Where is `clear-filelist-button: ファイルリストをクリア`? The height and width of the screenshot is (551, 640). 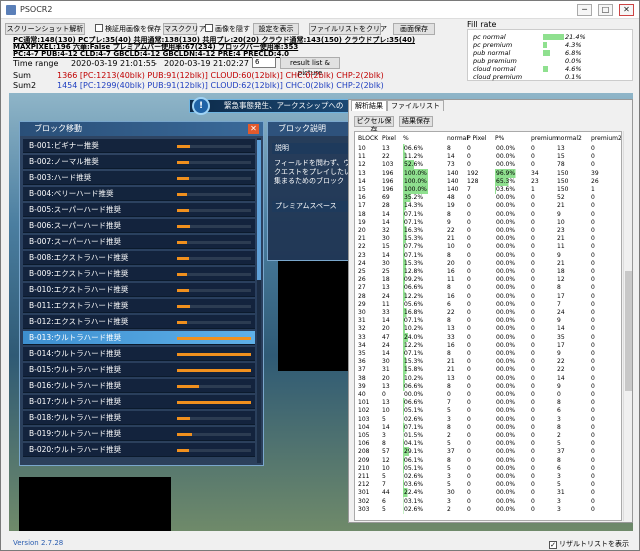
clear-filelist-button: ファイルリストをクリア is located at coordinates (348, 29).